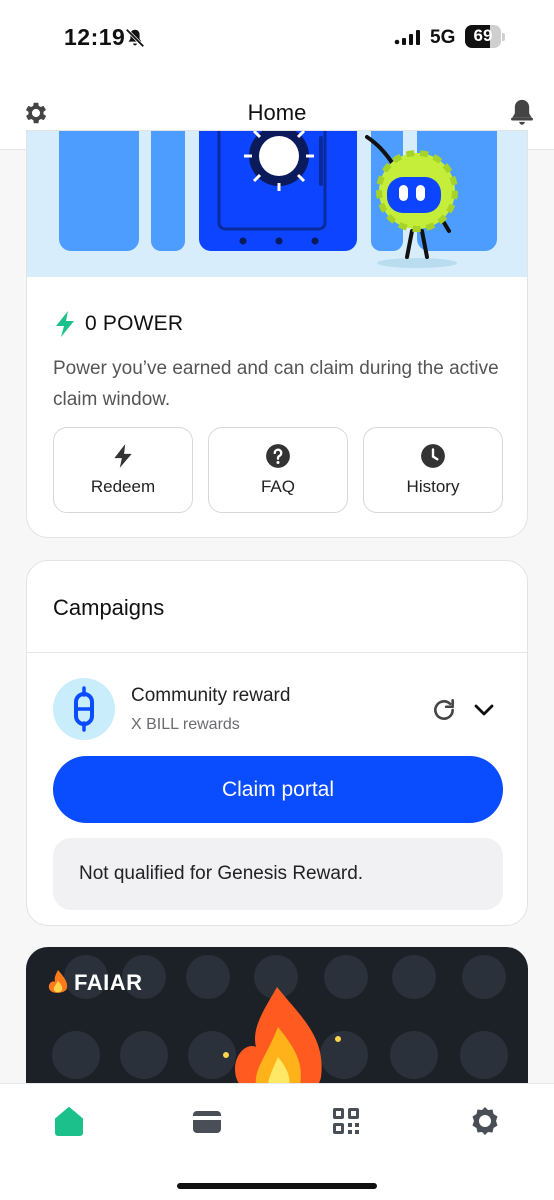  I want to click on battery-level: 69, so click(483, 35).